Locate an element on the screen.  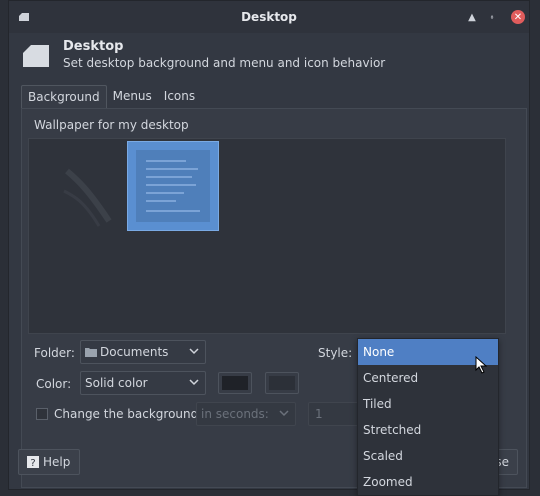
change-background-checkbox is located at coordinates (42, 414).